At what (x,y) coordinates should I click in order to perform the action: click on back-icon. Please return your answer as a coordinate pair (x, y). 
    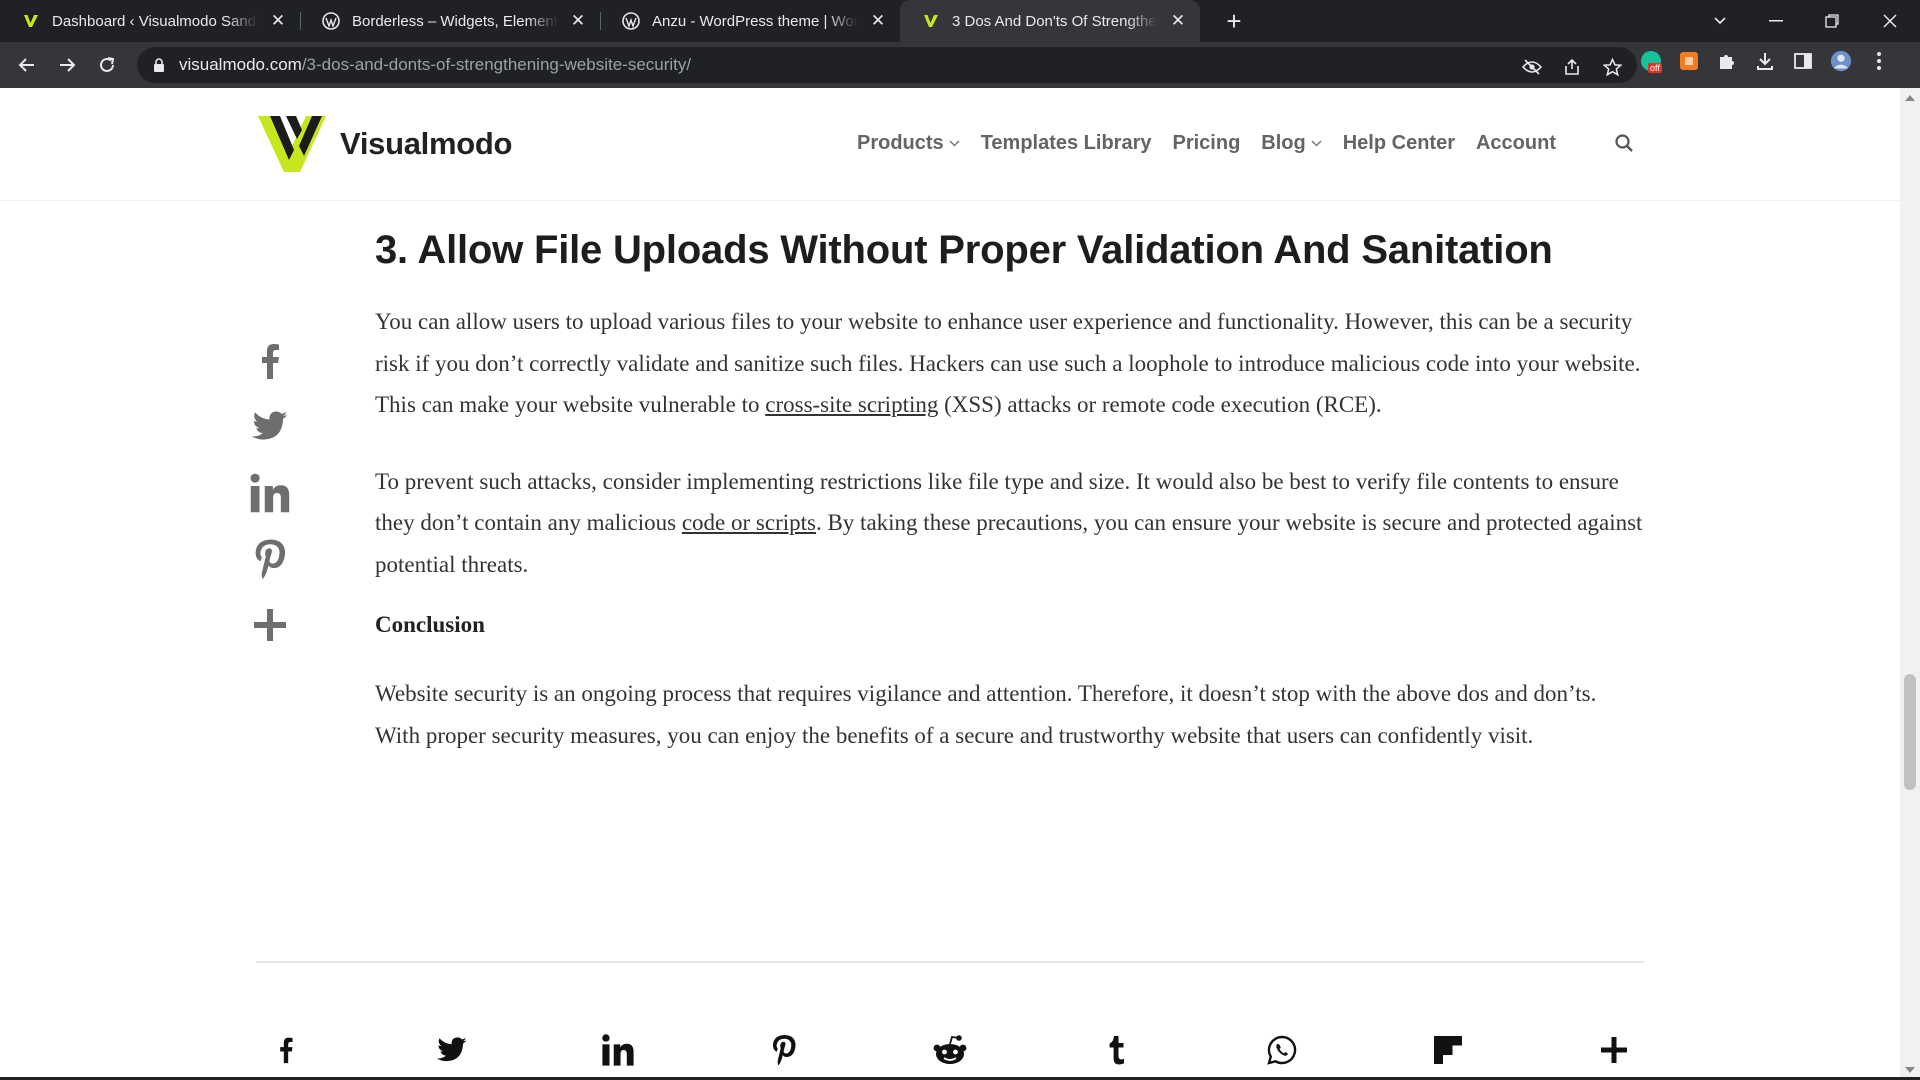
    Looking at the image, I should click on (27, 65).